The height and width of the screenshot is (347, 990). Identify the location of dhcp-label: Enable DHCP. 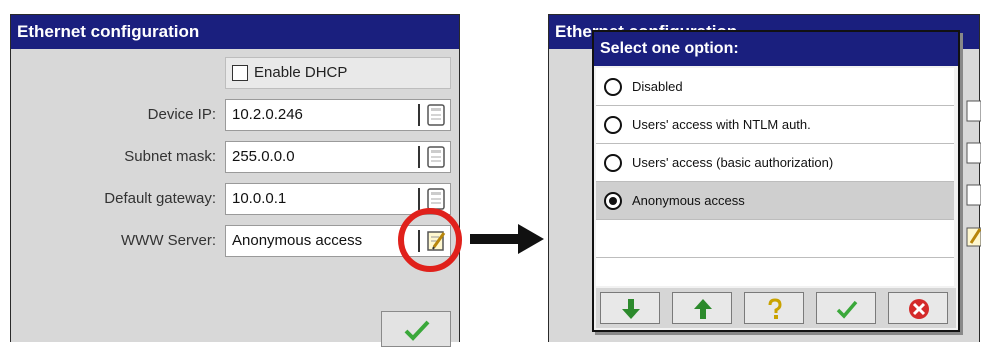
(301, 72).